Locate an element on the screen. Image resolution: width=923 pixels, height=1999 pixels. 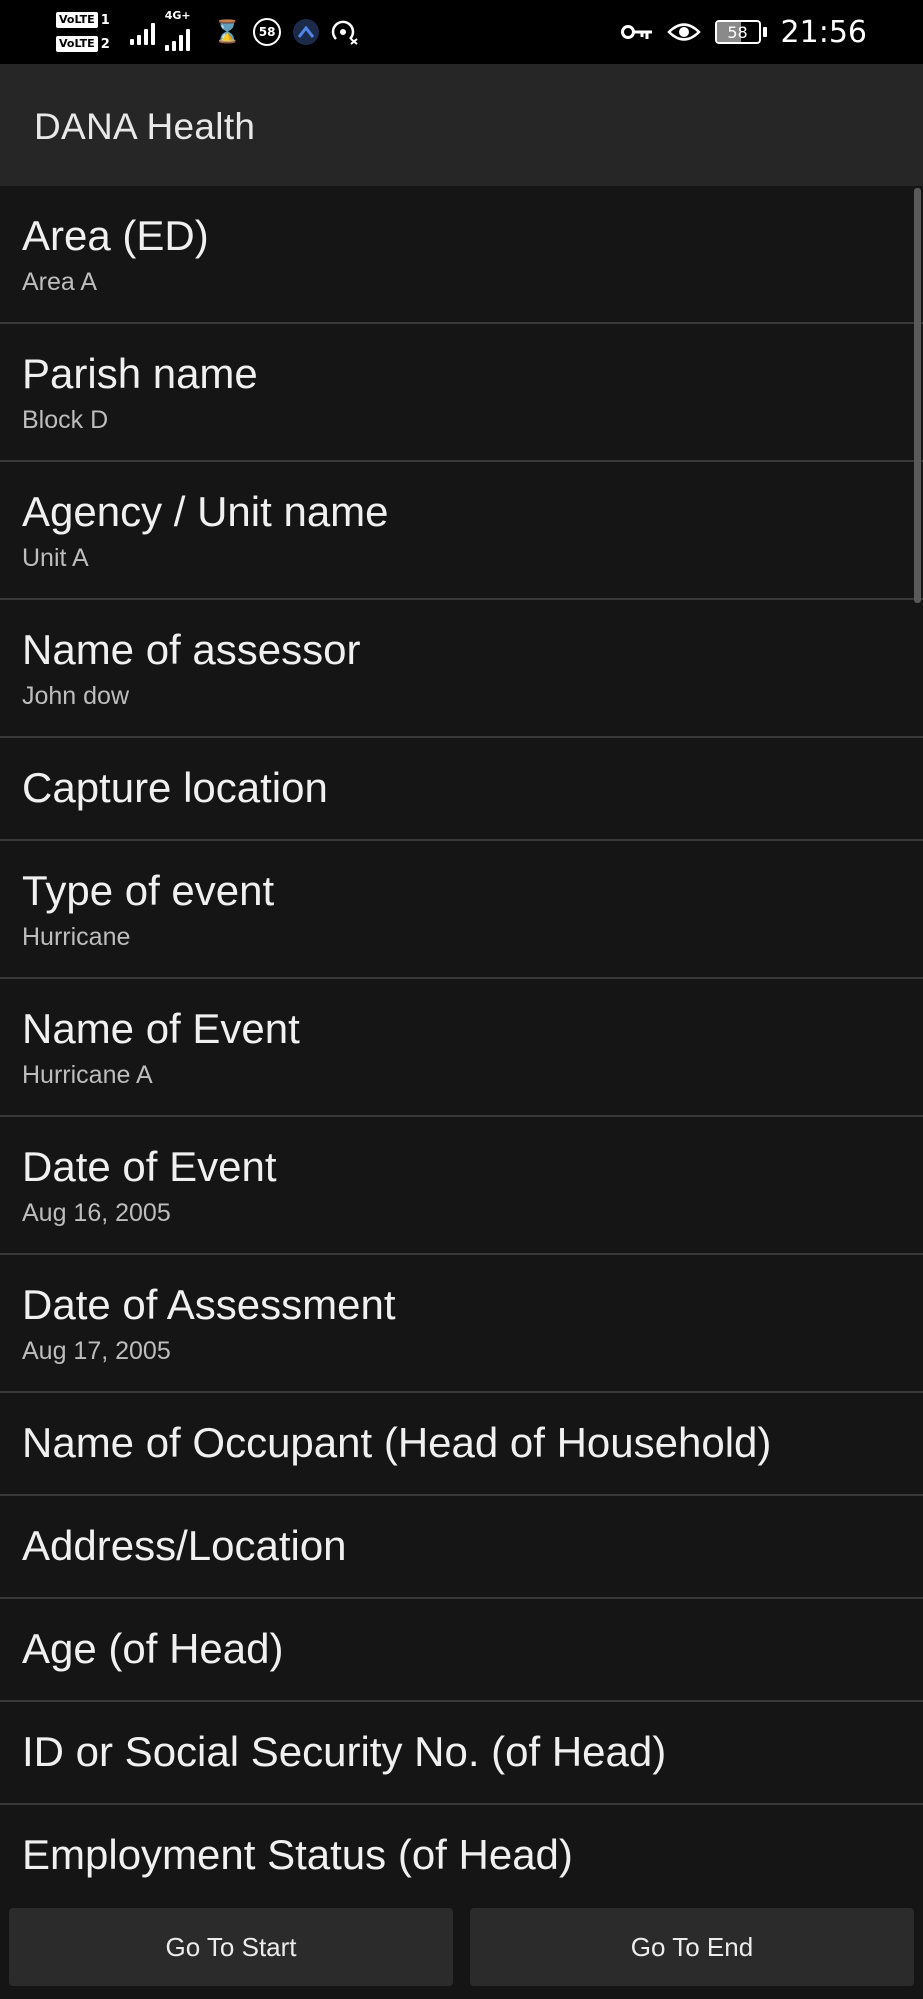
sim1-indicator: VoLTE 1 is located at coordinates (83, 20).